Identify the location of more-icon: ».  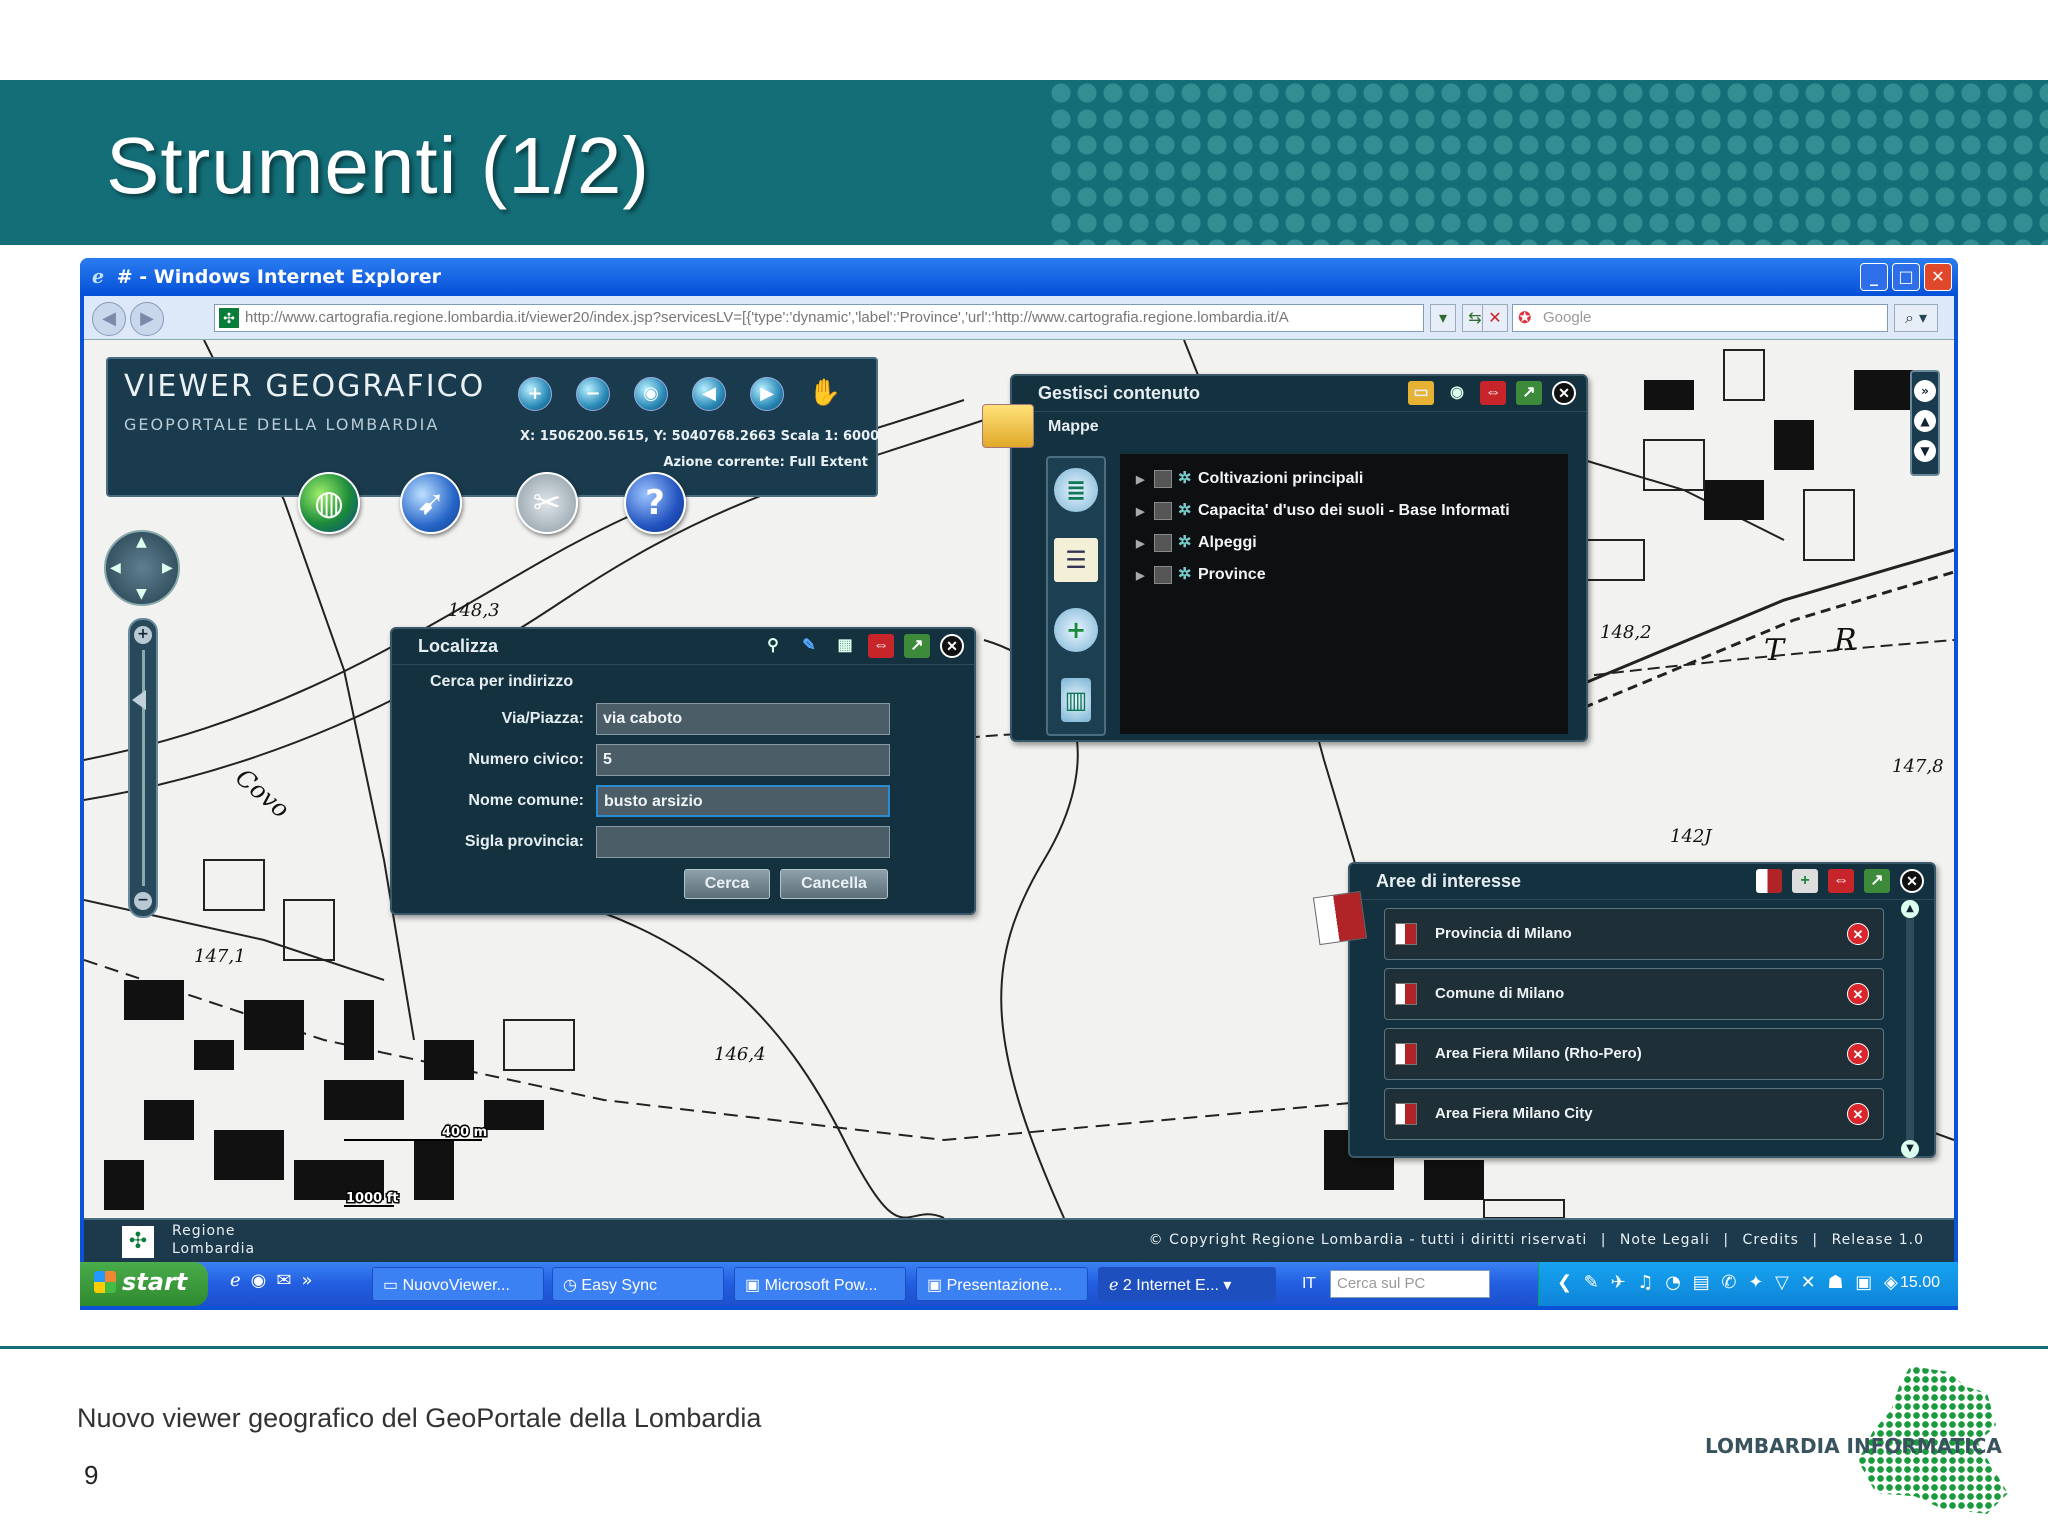
(306, 1280).